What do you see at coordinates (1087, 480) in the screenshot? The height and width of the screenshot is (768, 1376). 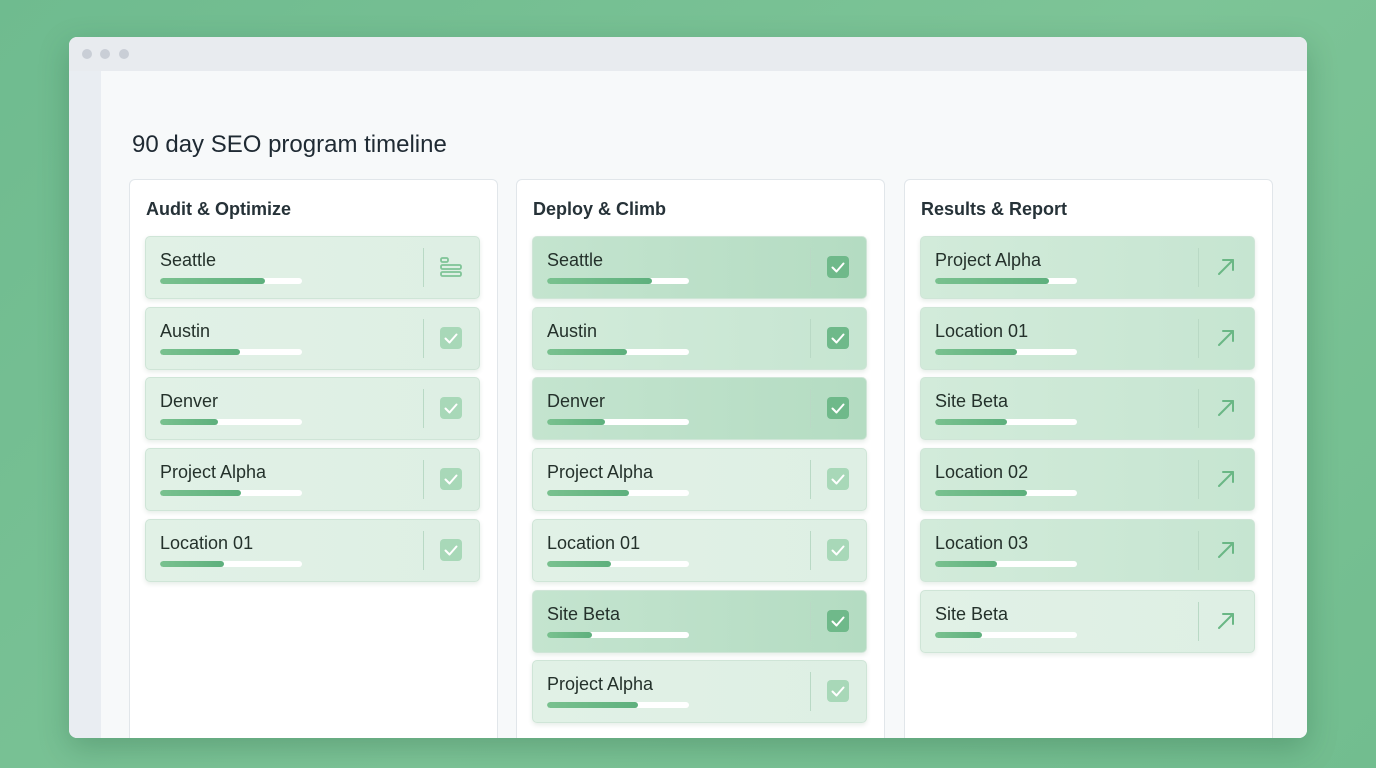 I see `task-card: Location 02` at bounding box center [1087, 480].